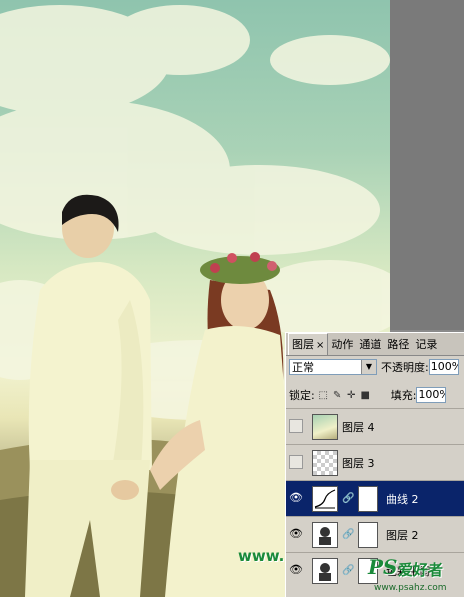 This screenshot has height=597, width=464. I want to click on tab-layers: 图层 ×, so click(308, 344).